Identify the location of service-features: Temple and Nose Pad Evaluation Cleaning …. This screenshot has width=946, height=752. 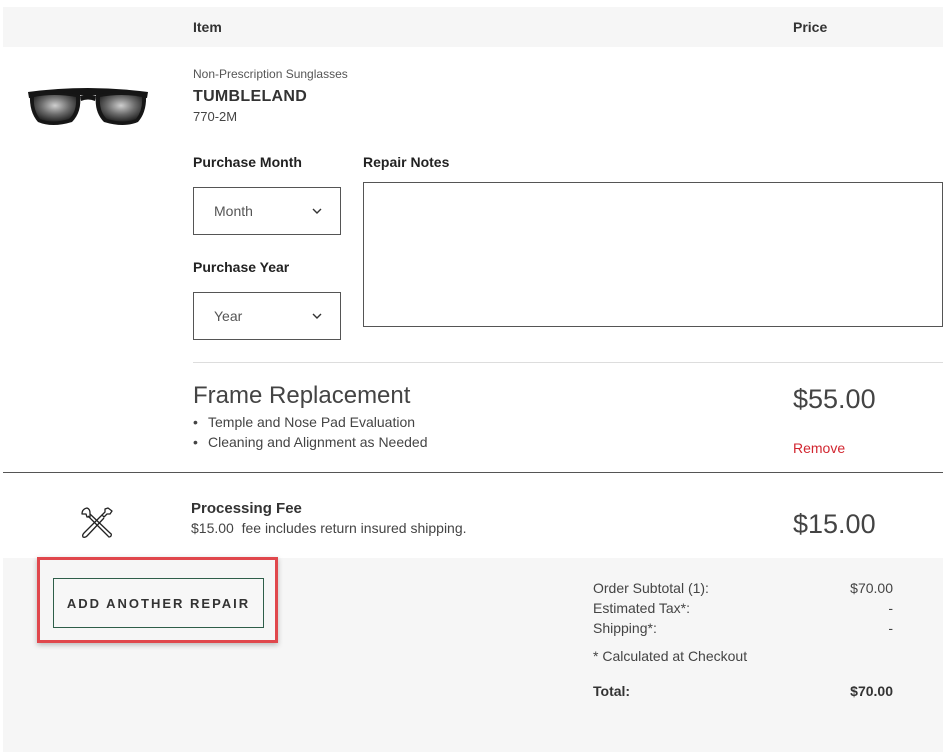
(310, 432).